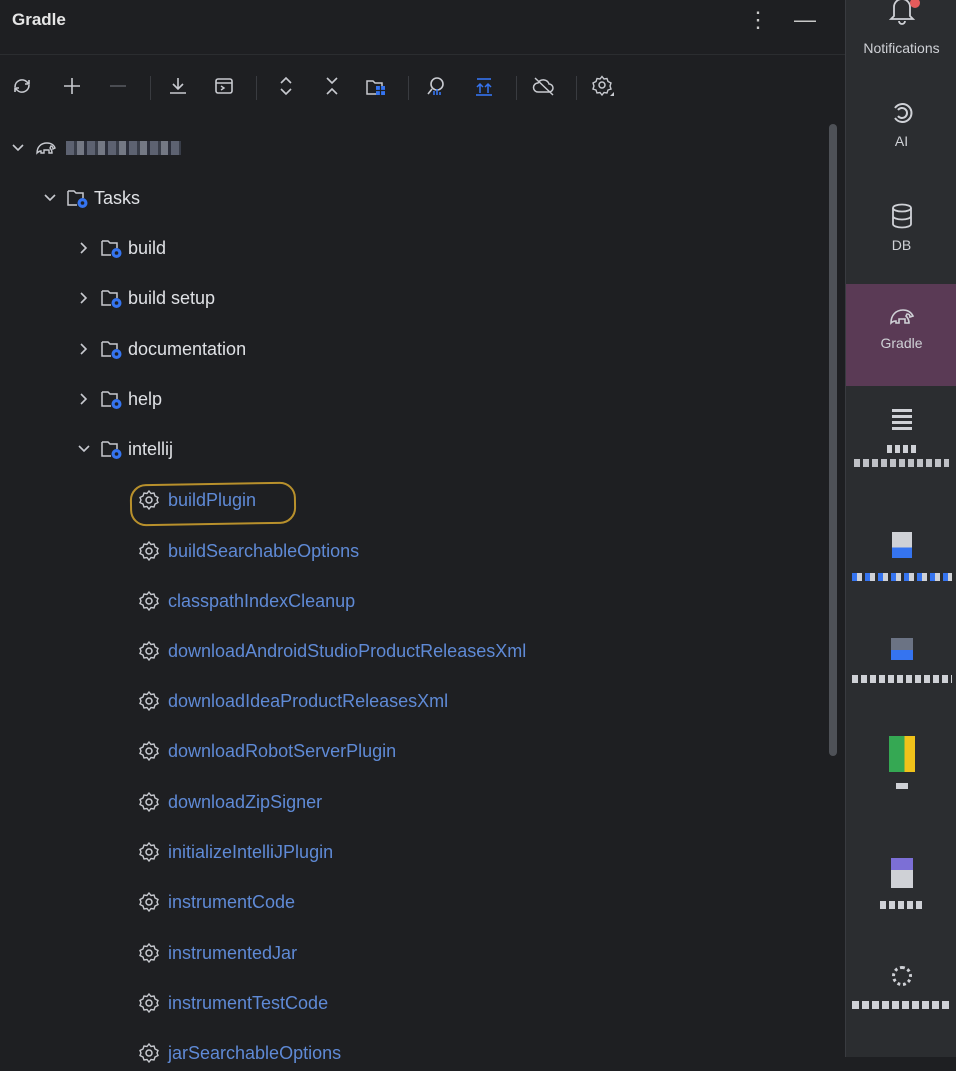 Image resolution: width=956 pixels, height=1071 pixels. What do you see at coordinates (144, 298) in the screenshot?
I see `tree-group-build-setup: build setup` at bounding box center [144, 298].